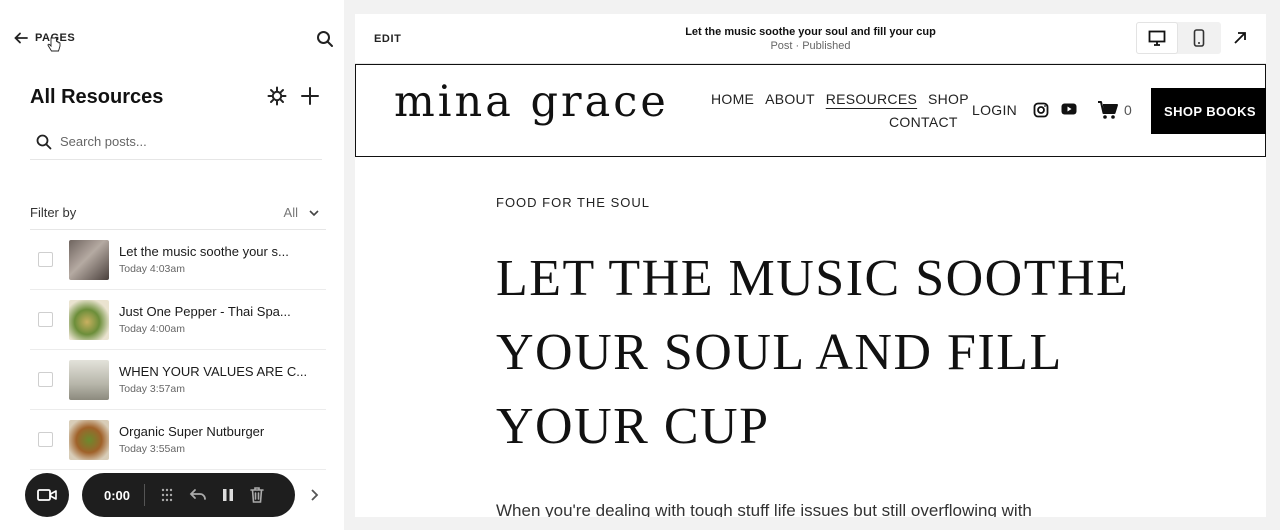 The image size is (1280, 530). I want to click on instagram-icon, so click(1041, 110).